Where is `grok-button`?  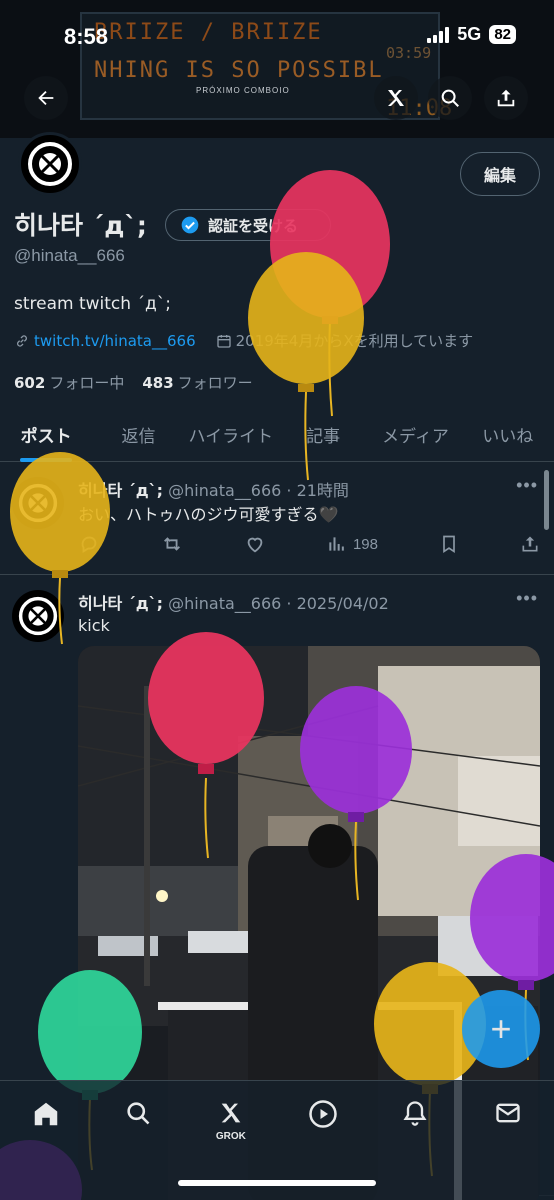
grok-button is located at coordinates (396, 98).